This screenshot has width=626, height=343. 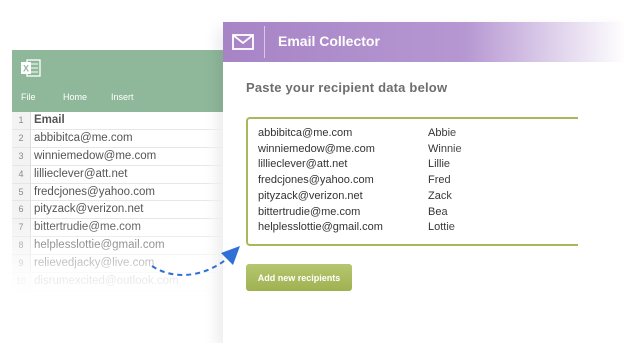 What do you see at coordinates (81, 174) in the screenshot?
I see `email-cell: lillieclever@att.net` at bounding box center [81, 174].